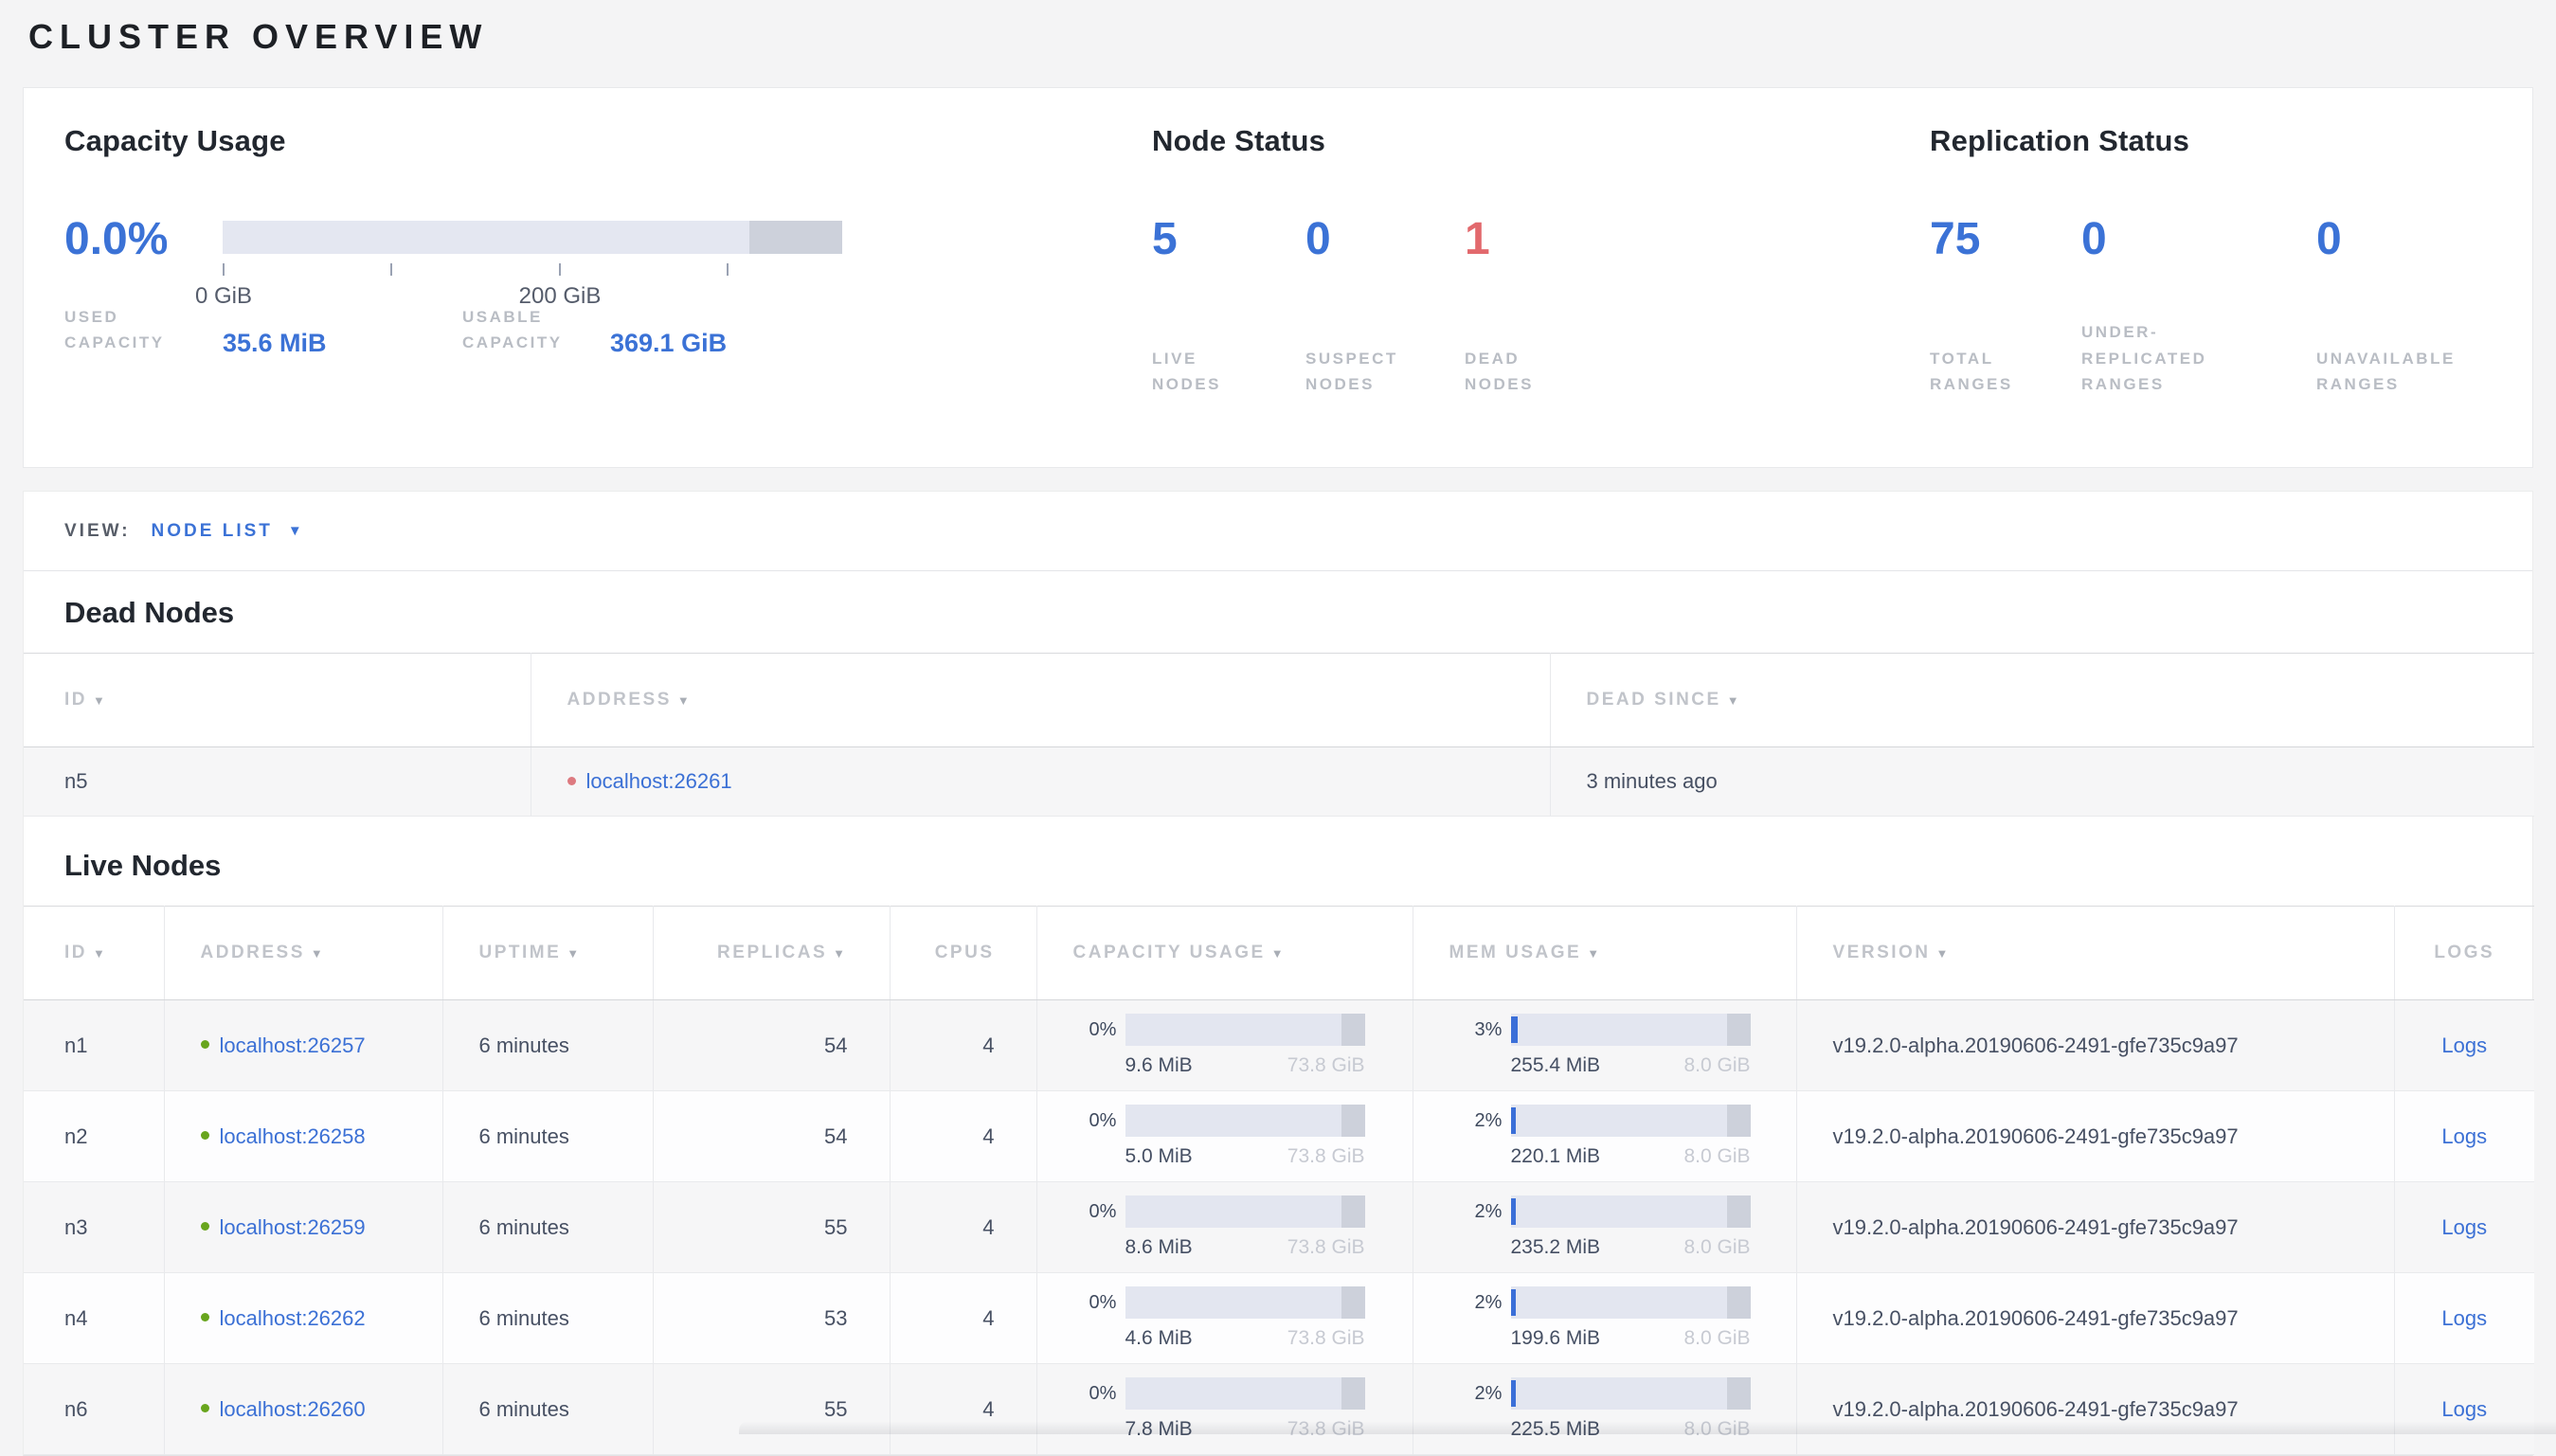 Image resolution: width=2556 pixels, height=1456 pixels. What do you see at coordinates (293, 1227) in the screenshot?
I see `node-address-link: localhost:26259` at bounding box center [293, 1227].